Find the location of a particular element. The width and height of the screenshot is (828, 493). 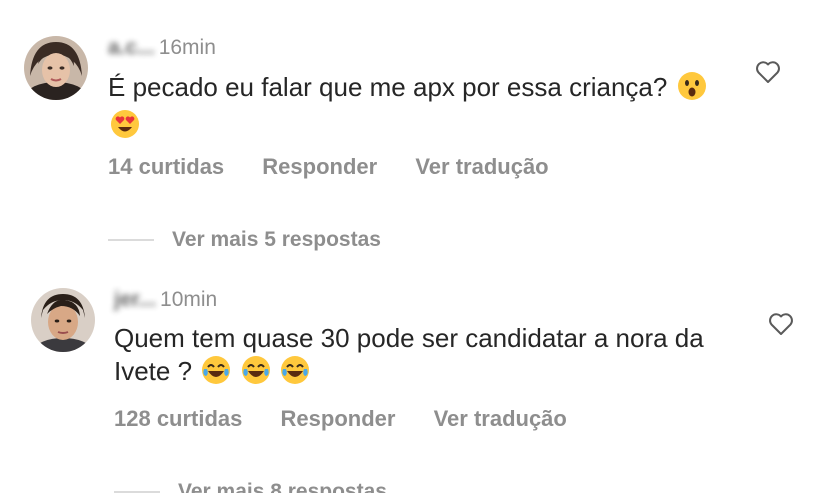

likes-count: 128 curtidas is located at coordinates (178, 418).